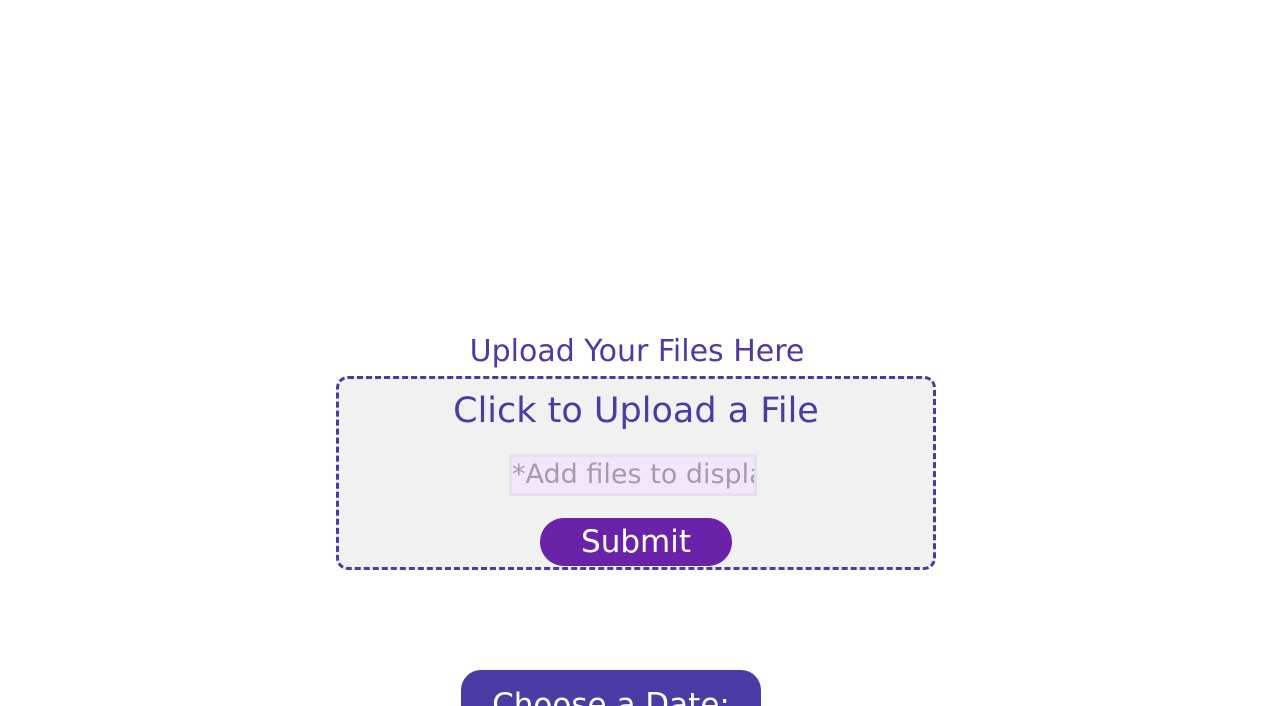 This screenshot has width=1274, height=706. I want to click on dropzone-title: Click to Upload a File, so click(636, 411).